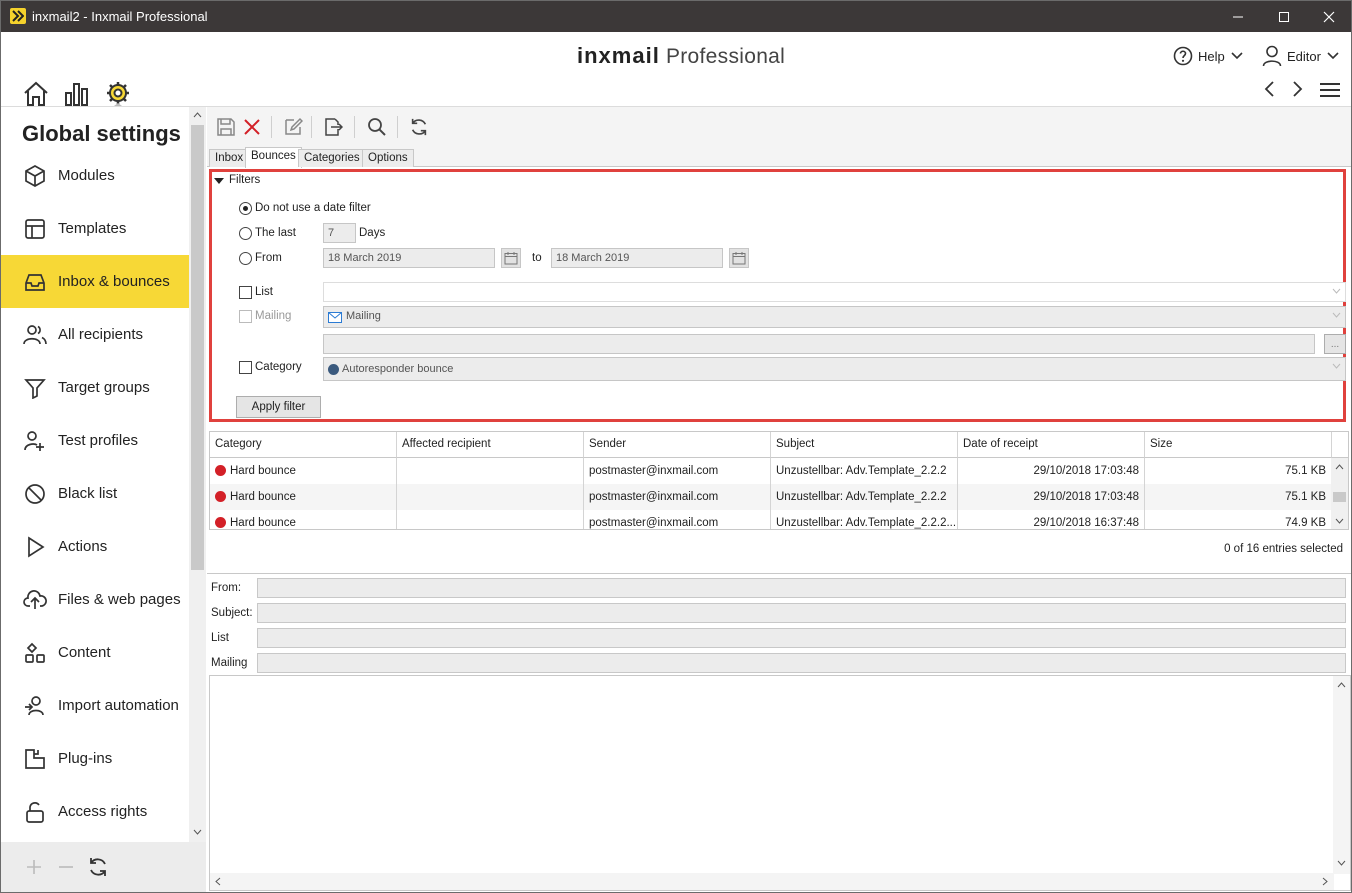  What do you see at coordinates (229, 158) in the screenshot?
I see `tab-inbox: Inbox` at bounding box center [229, 158].